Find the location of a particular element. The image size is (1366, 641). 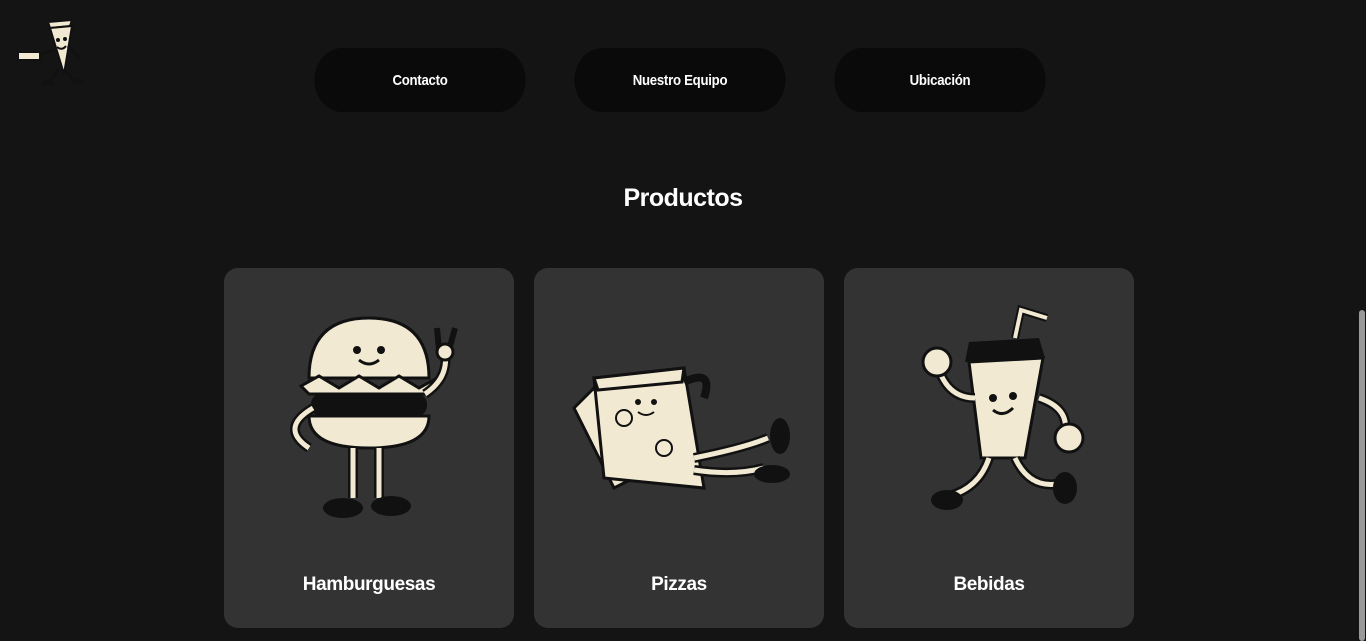

drink-cup-mascot-icon is located at coordinates (1003, 407).